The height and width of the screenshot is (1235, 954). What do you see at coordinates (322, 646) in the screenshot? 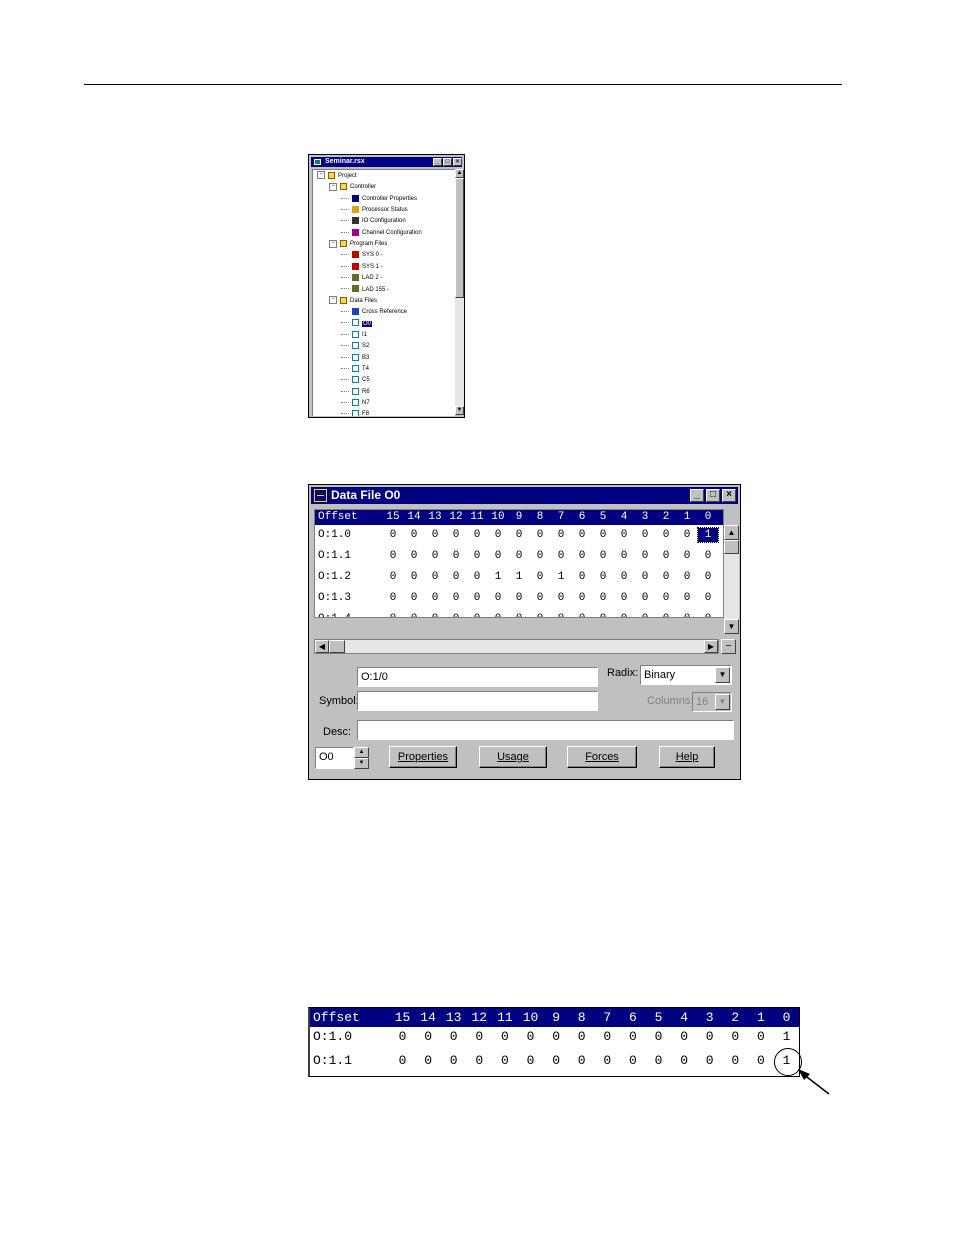
I see `scroll-left-icon: ◀` at bounding box center [322, 646].